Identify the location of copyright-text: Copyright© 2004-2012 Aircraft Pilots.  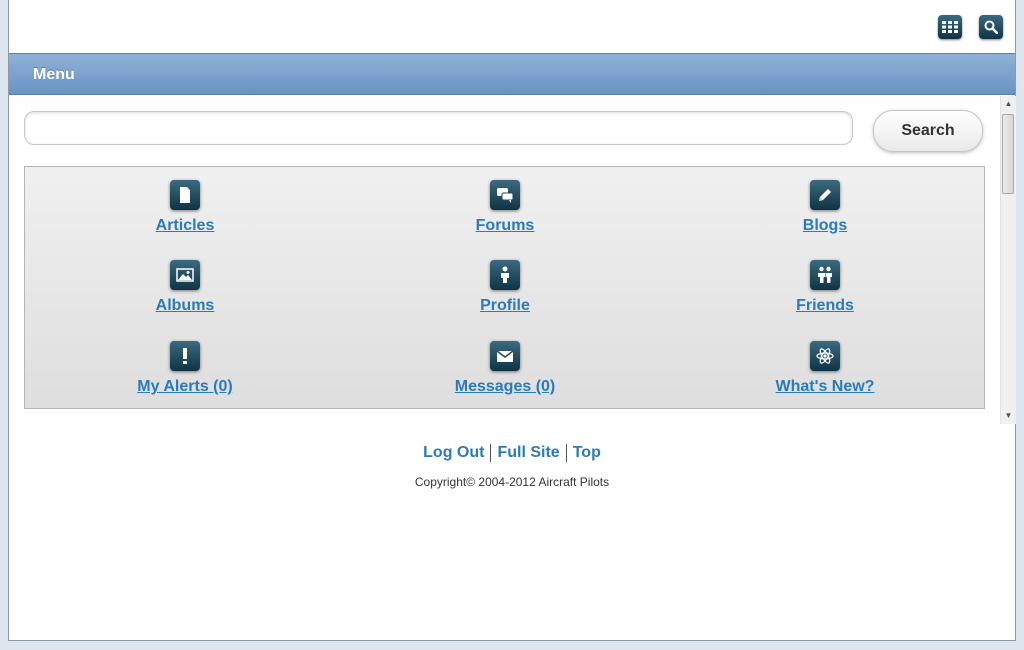
(512, 482).